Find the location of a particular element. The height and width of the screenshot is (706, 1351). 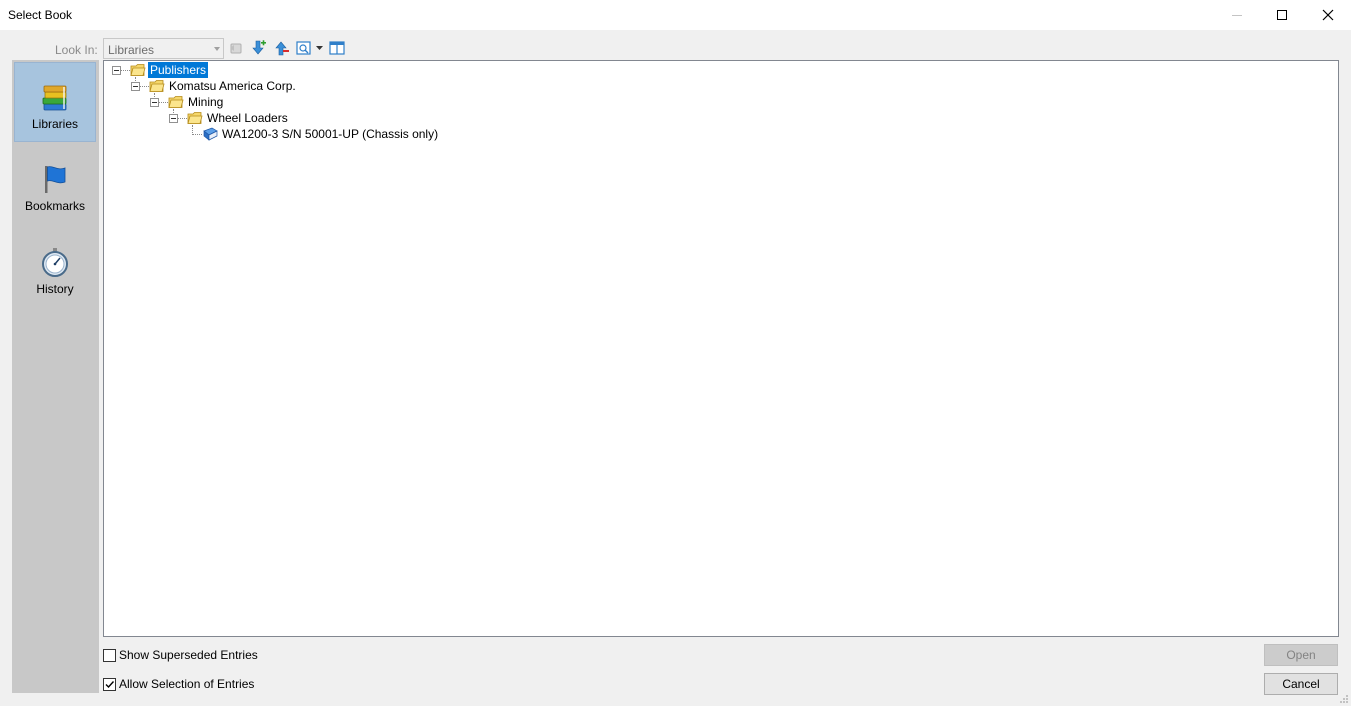

minimize-icon is located at coordinates (1237, 15).